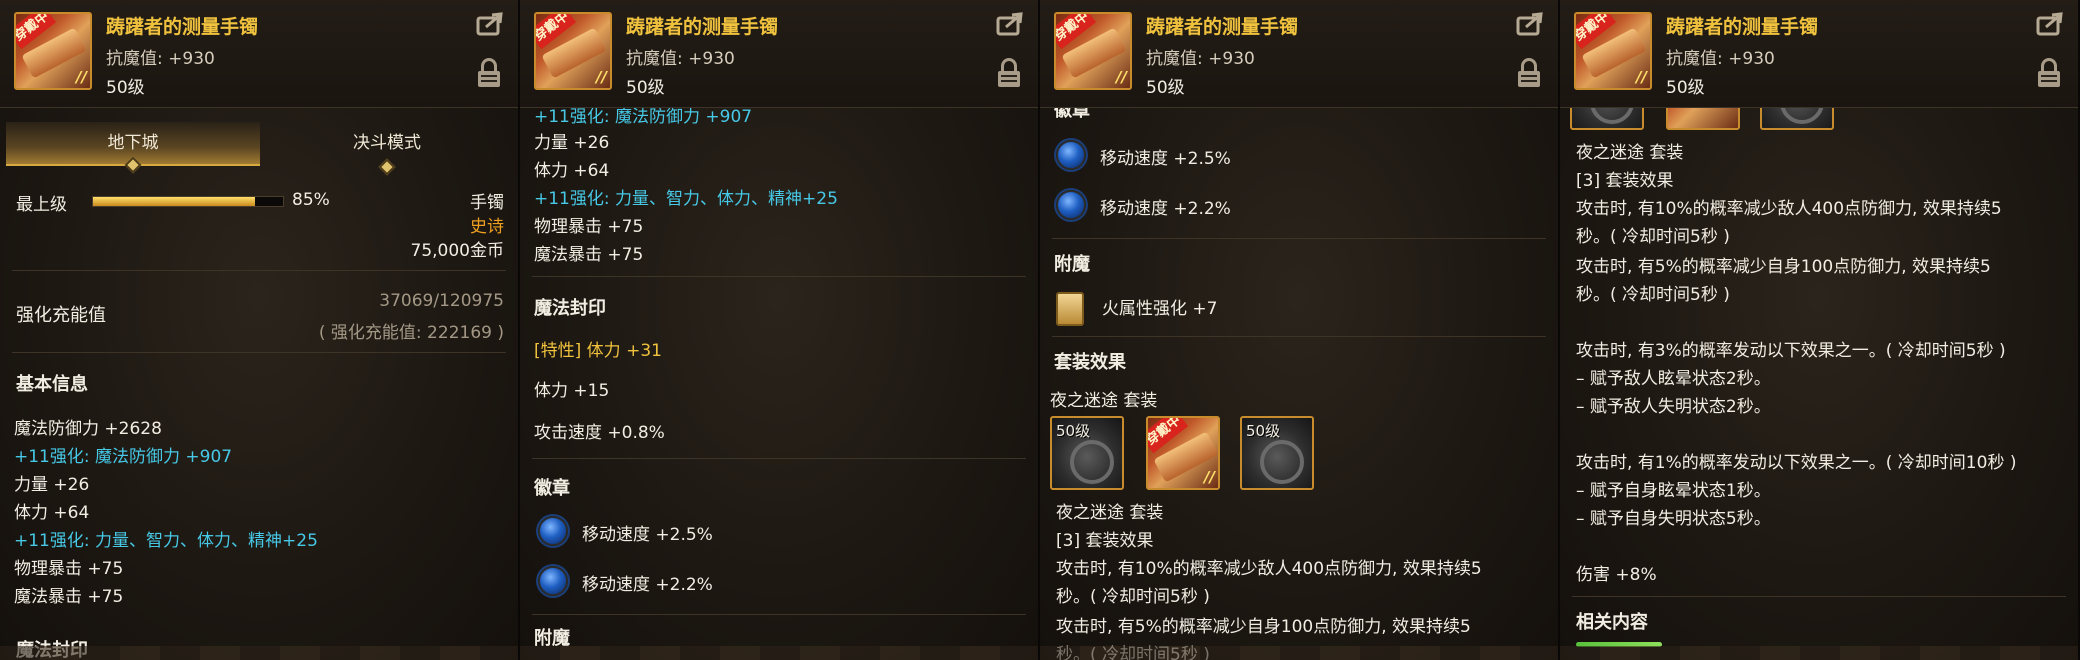  I want to click on tab-duel: 决斗模式, so click(387, 149).